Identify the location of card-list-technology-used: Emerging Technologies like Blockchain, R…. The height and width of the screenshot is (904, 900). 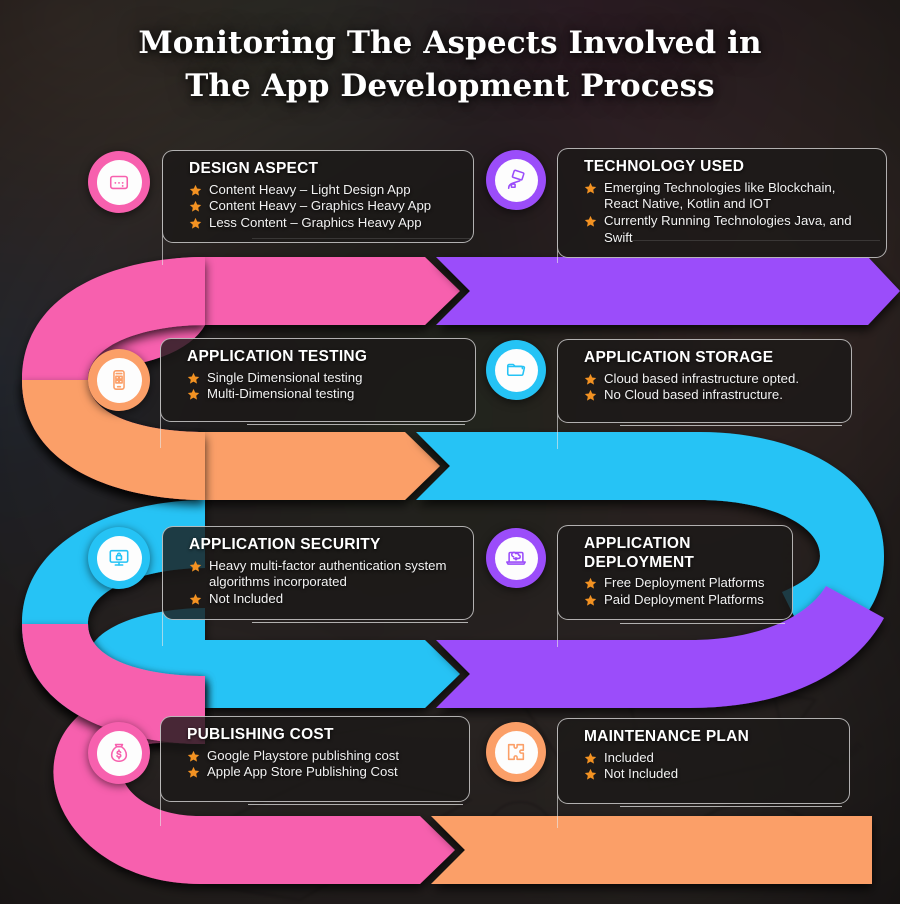
(728, 214).